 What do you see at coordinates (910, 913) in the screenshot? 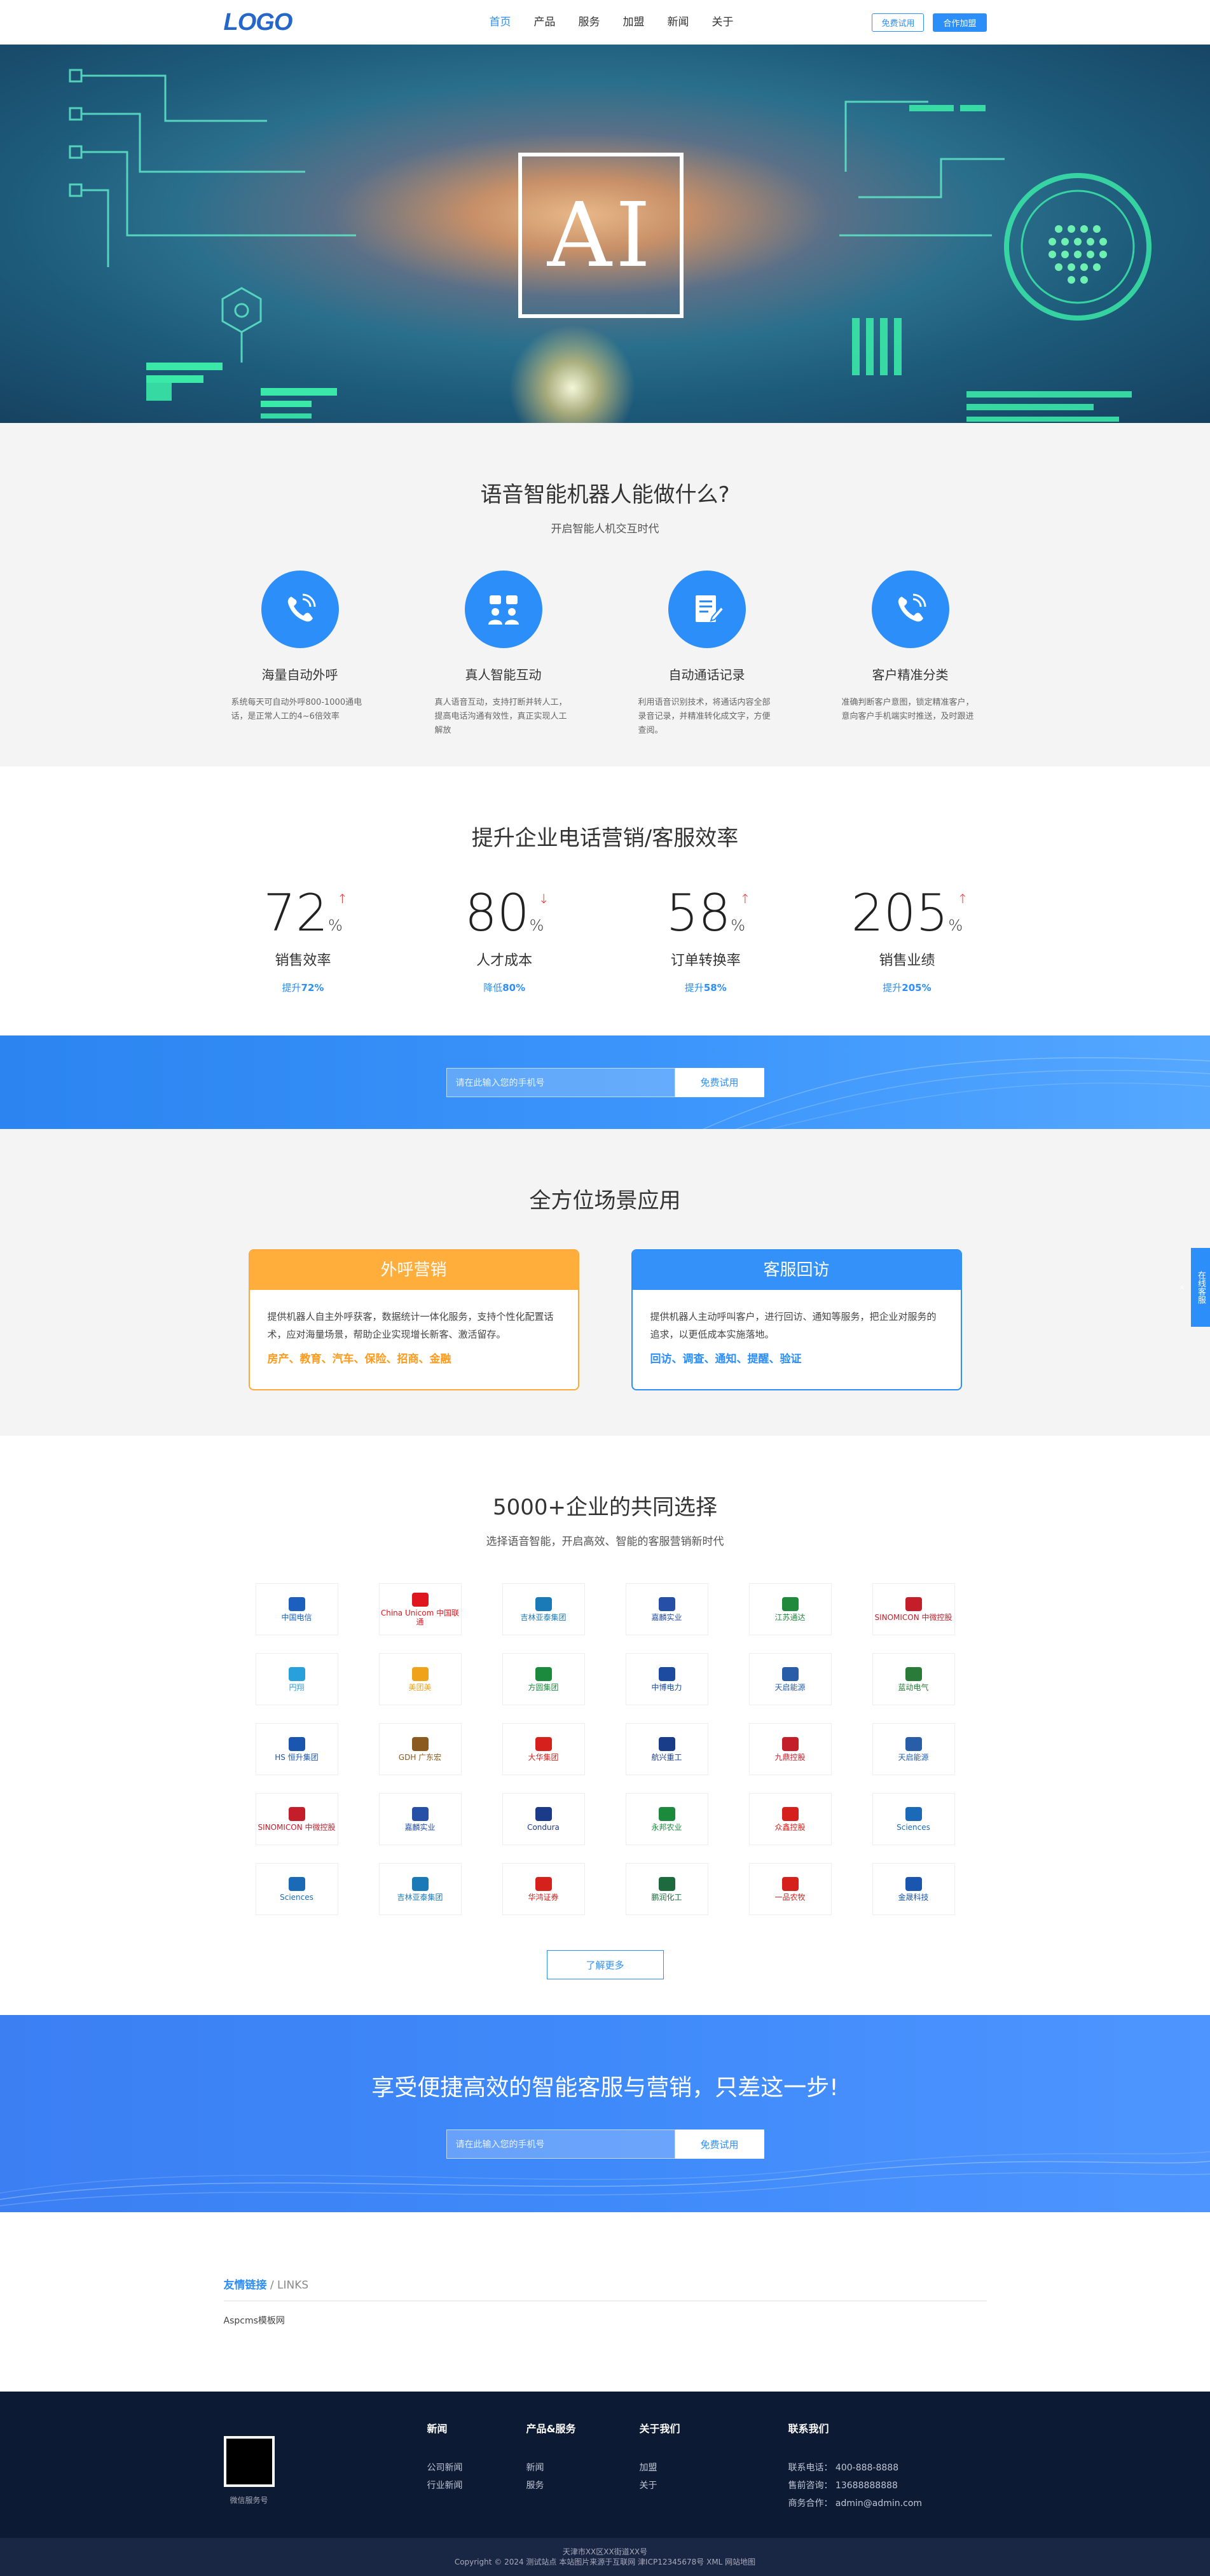
I see `stat-number: 205% ↑` at bounding box center [910, 913].